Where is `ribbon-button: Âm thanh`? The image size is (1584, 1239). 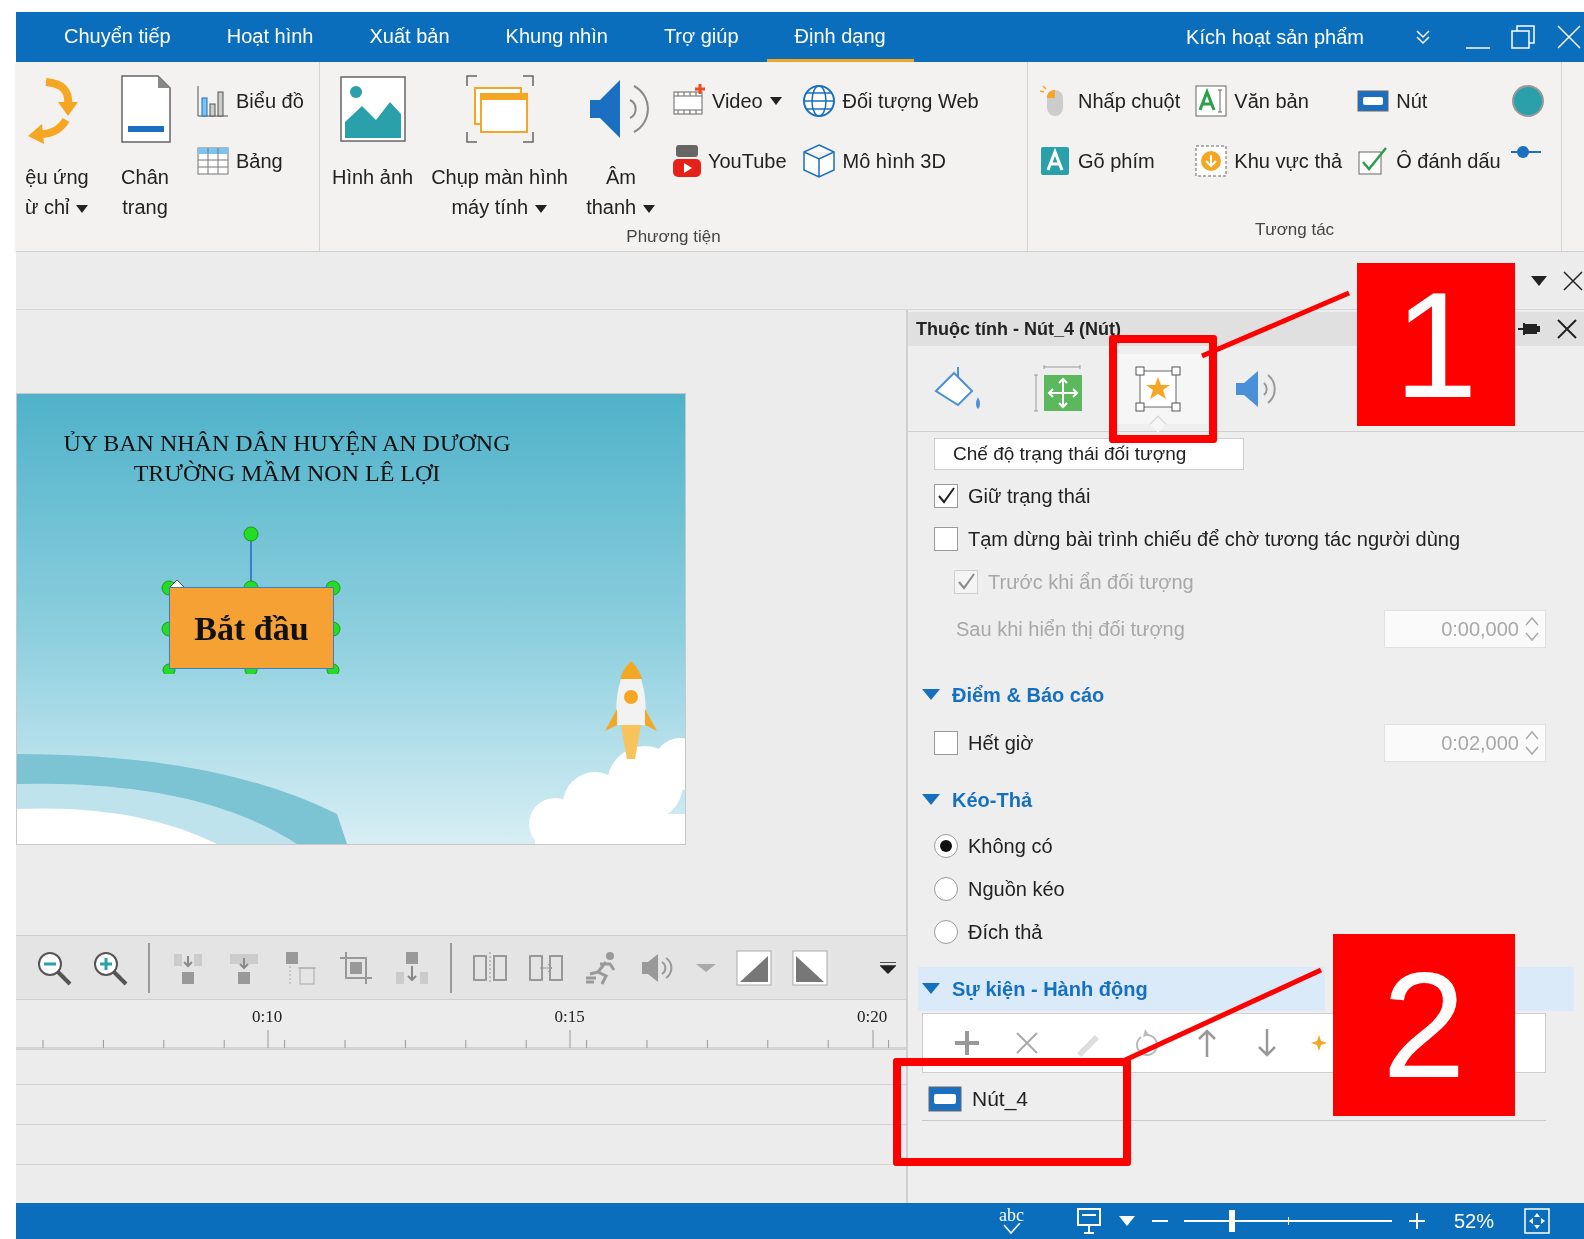 ribbon-button: Âm thanh is located at coordinates (620, 146).